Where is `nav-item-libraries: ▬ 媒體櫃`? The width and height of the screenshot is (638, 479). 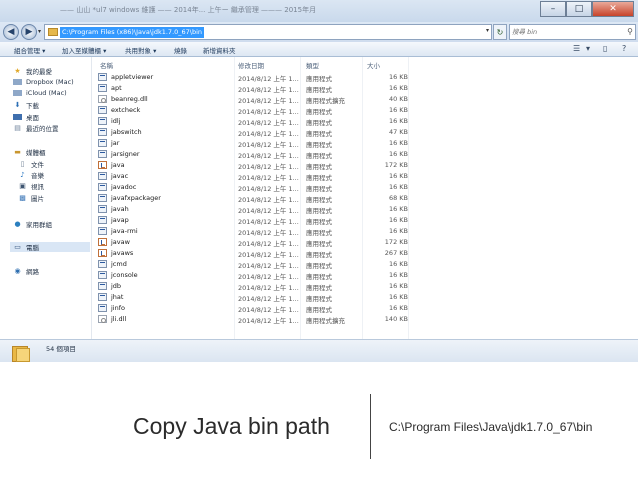
nav-item-libraries: ▬ 媒體櫃 is located at coordinates (29, 152).